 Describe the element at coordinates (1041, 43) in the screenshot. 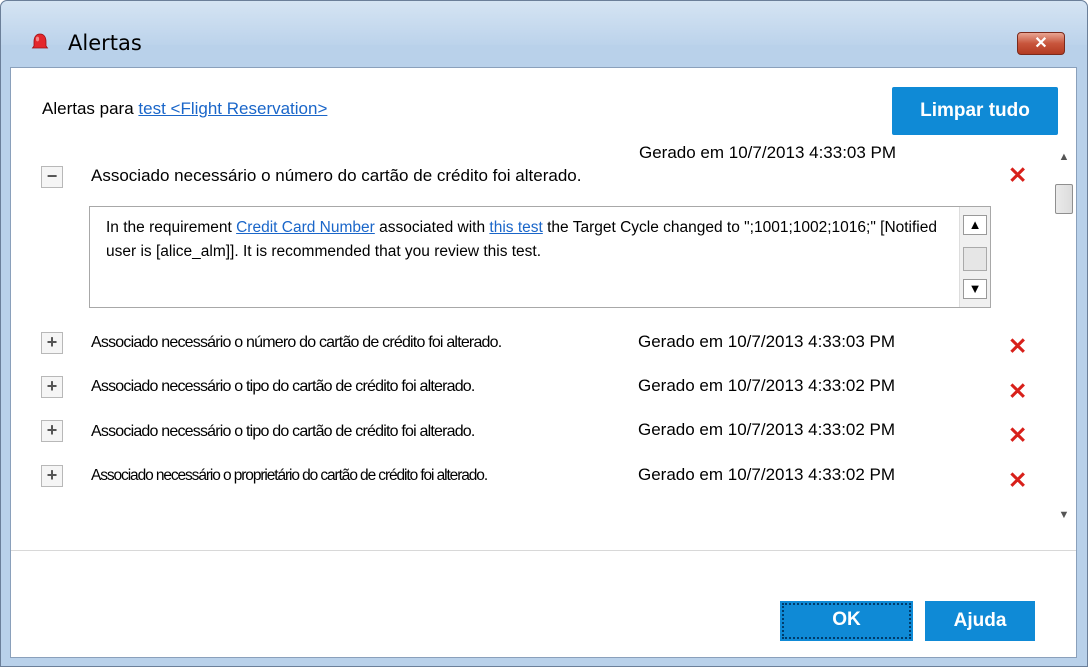

I see `close-button: ✕` at that location.